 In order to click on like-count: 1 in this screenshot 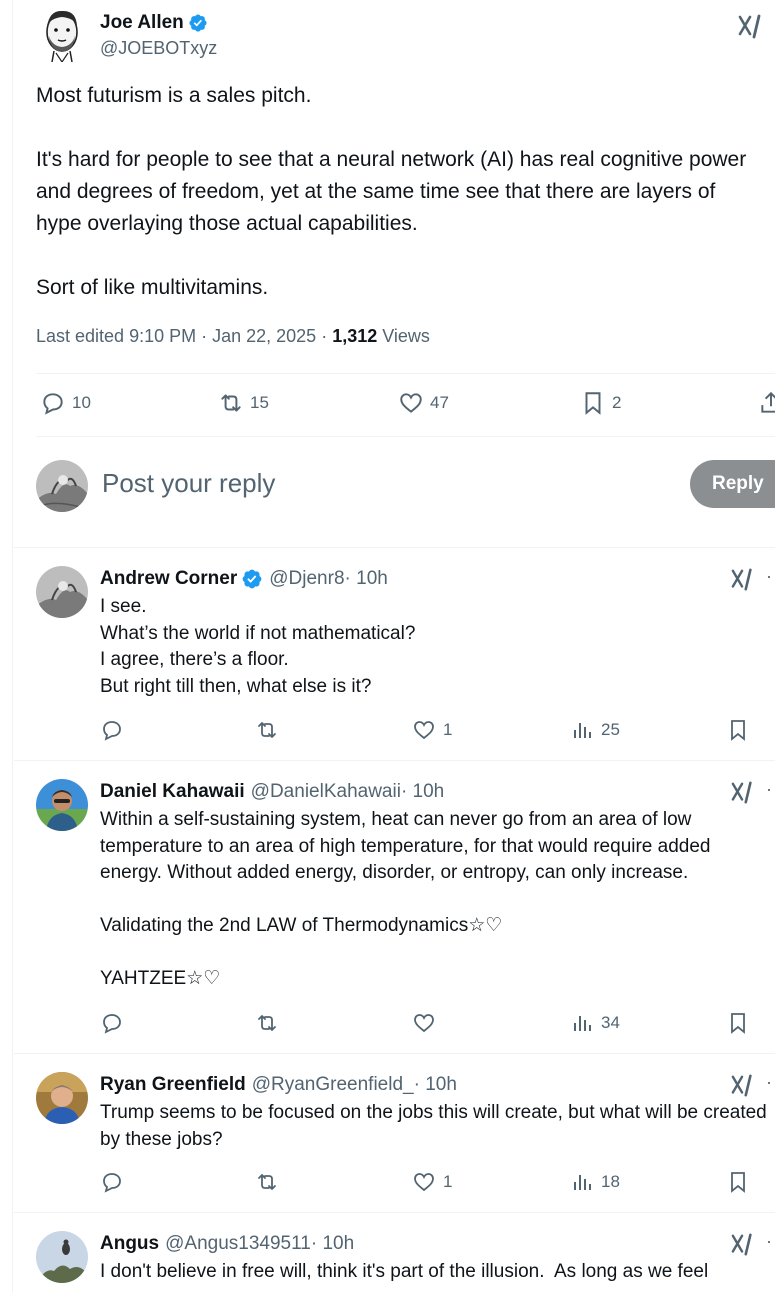, I will do `click(448, 729)`.